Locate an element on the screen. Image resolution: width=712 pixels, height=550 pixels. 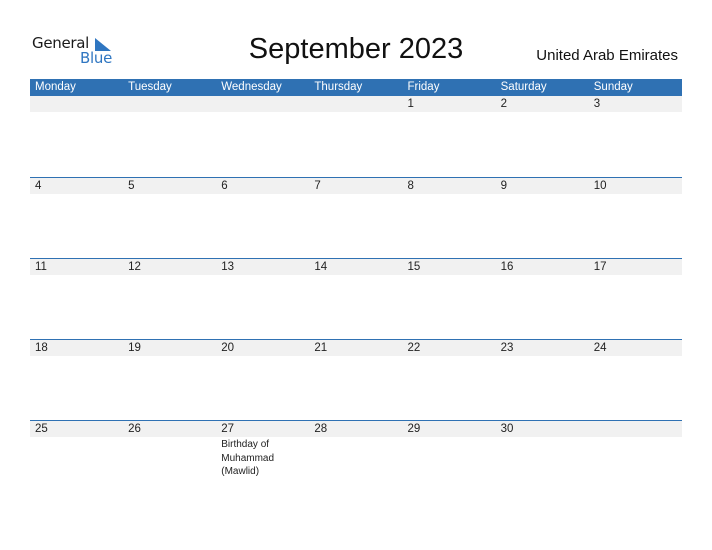
events-row: Birthday of Muhammad (Mawlid) is located at coordinates (356, 458).